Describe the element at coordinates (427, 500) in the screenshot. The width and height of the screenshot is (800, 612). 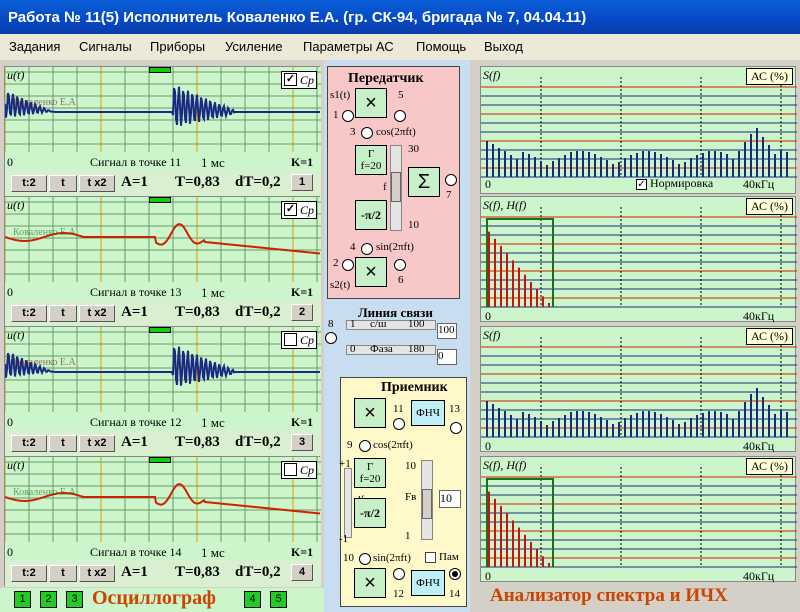
I see `rx-fv-slider` at that location.